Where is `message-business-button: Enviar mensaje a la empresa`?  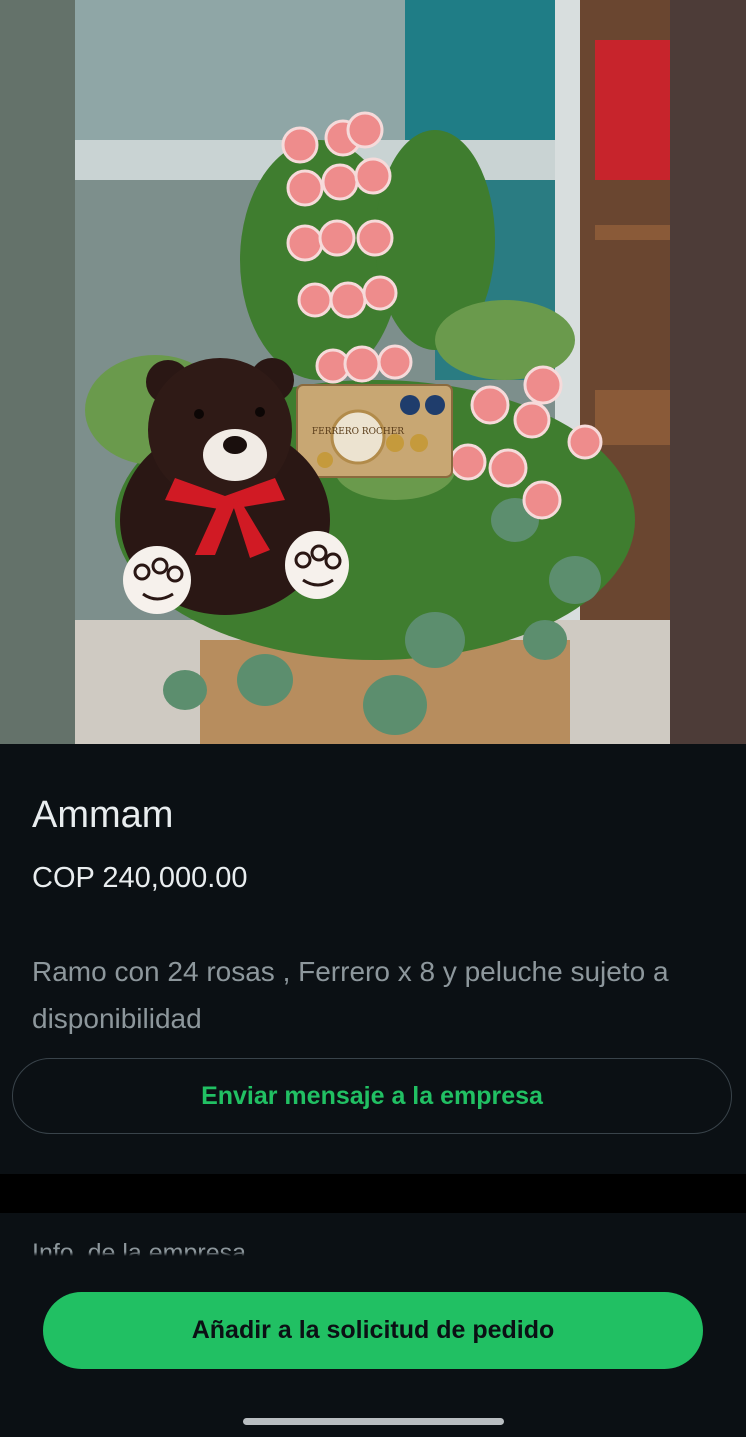
message-business-button: Enviar mensaje a la empresa is located at coordinates (372, 1096).